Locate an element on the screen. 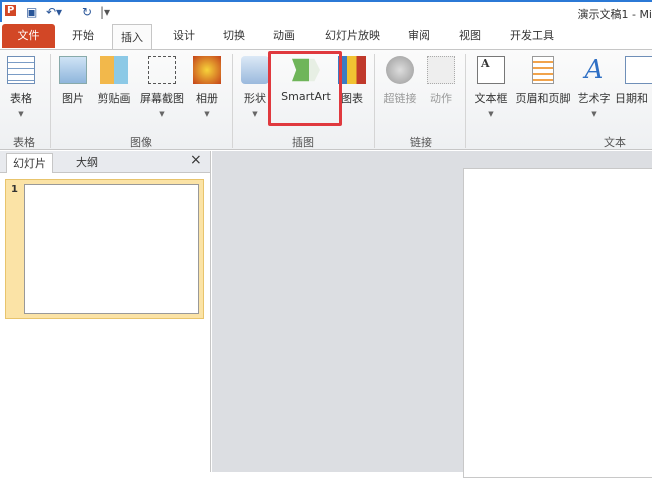  slide-number: 1 is located at coordinates (14, 189).